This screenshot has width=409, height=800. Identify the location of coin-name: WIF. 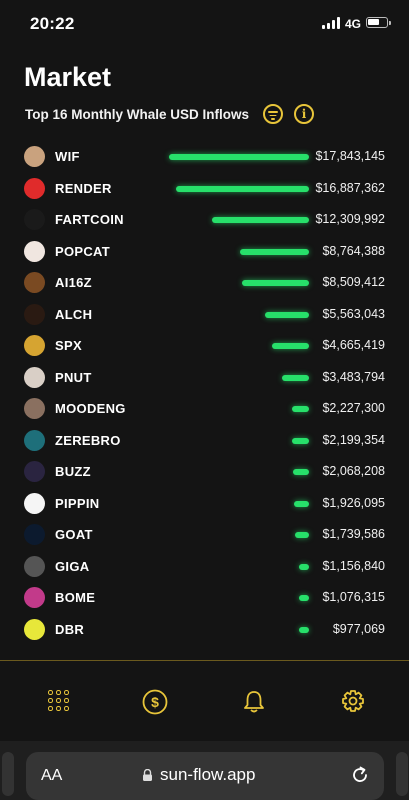
(67, 156).